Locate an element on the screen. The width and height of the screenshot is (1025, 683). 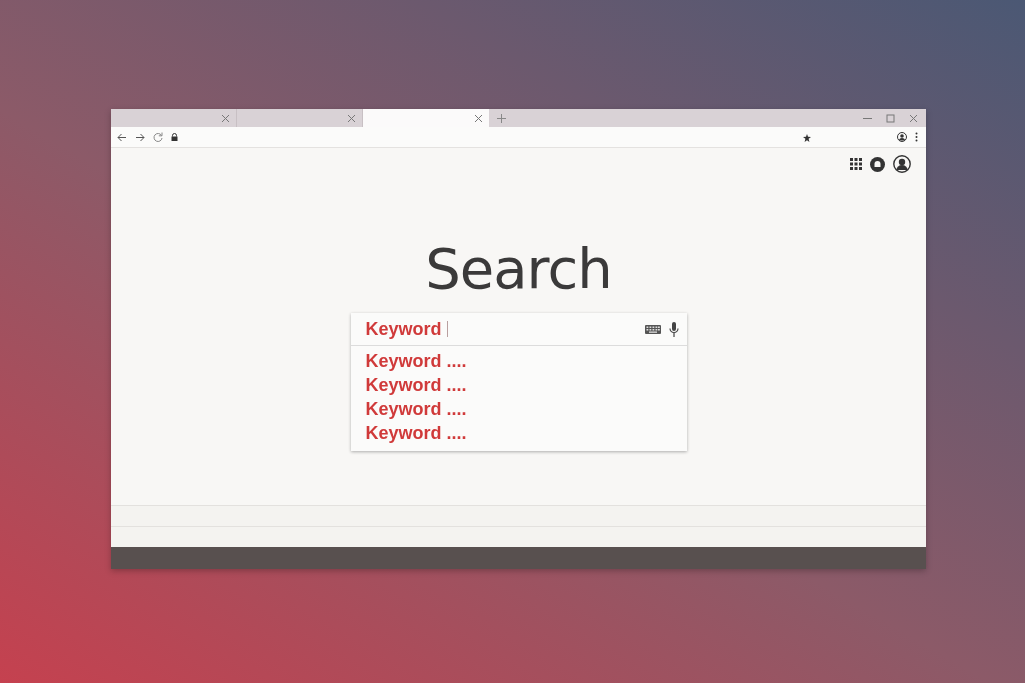
plus-icon is located at coordinates (501, 118).